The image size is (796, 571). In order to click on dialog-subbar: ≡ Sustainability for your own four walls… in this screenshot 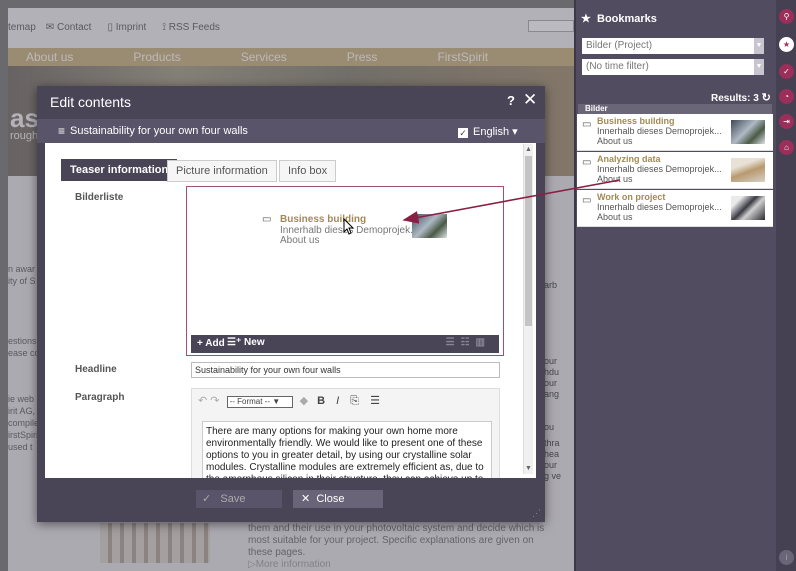, I will do `click(291, 131)`.